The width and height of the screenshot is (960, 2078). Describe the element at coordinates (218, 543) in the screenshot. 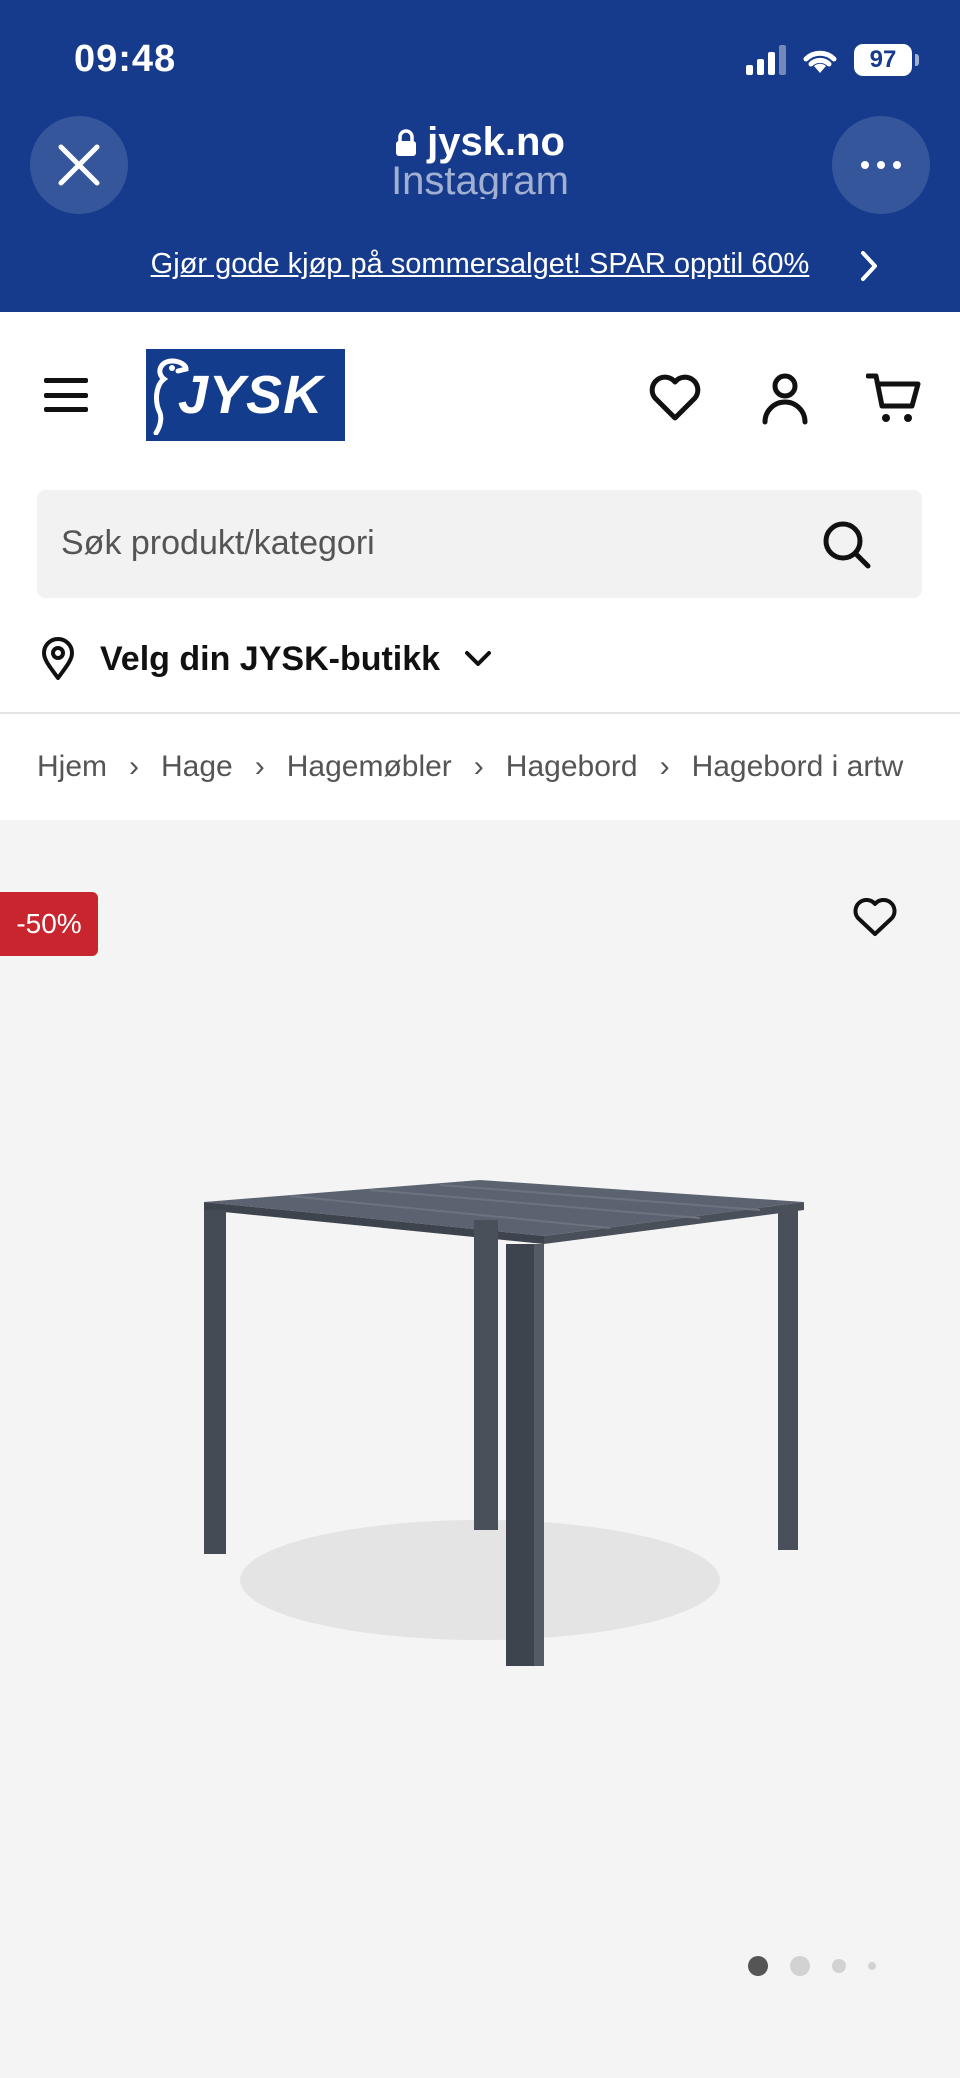

I see `search-placeholder: Søk produkt/kategori` at that location.